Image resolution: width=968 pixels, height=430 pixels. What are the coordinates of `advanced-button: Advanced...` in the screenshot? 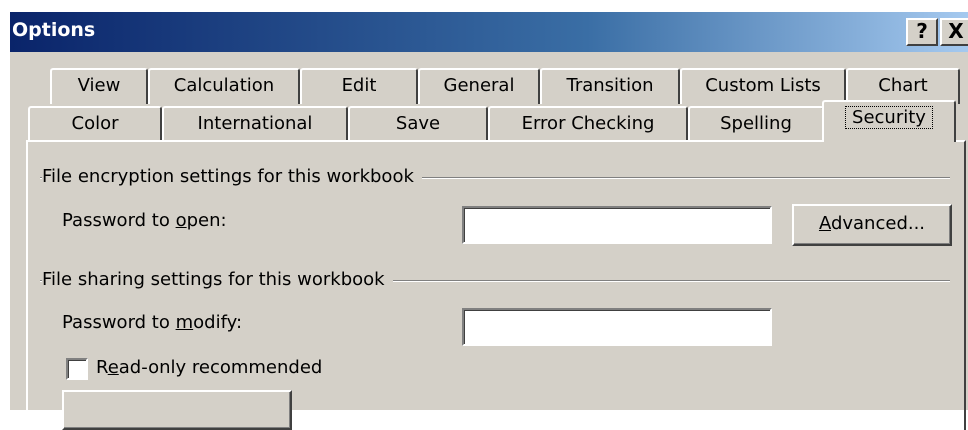 It's located at (872, 225).